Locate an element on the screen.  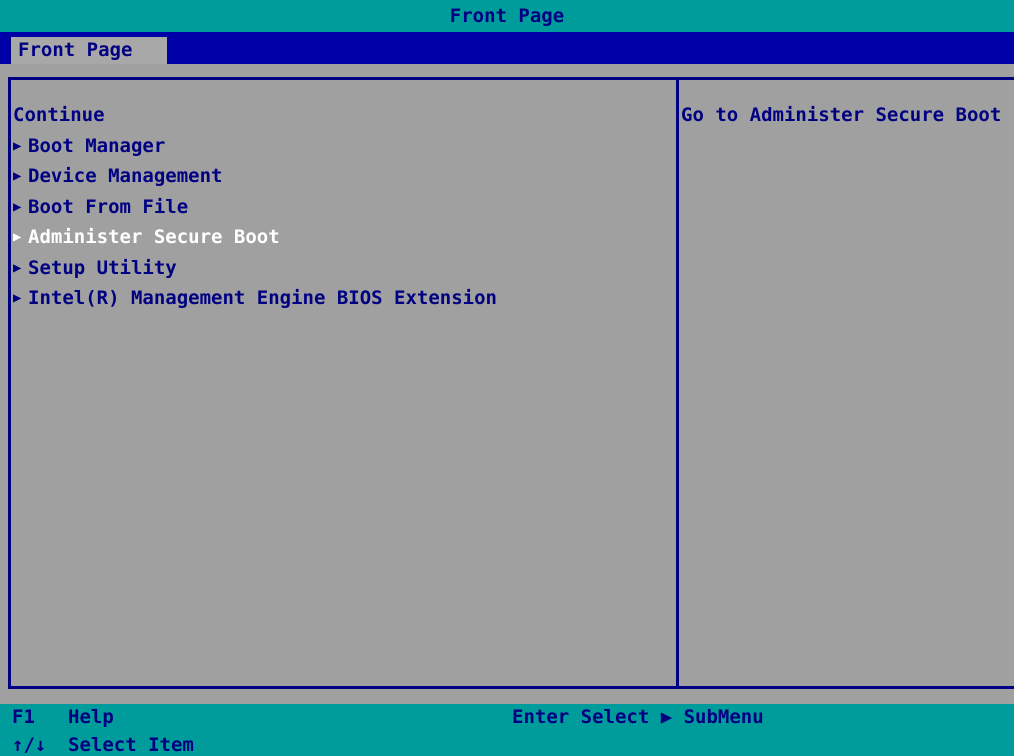
help-text: Go to Administer Secure Boot is located at coordinates (841, 115).